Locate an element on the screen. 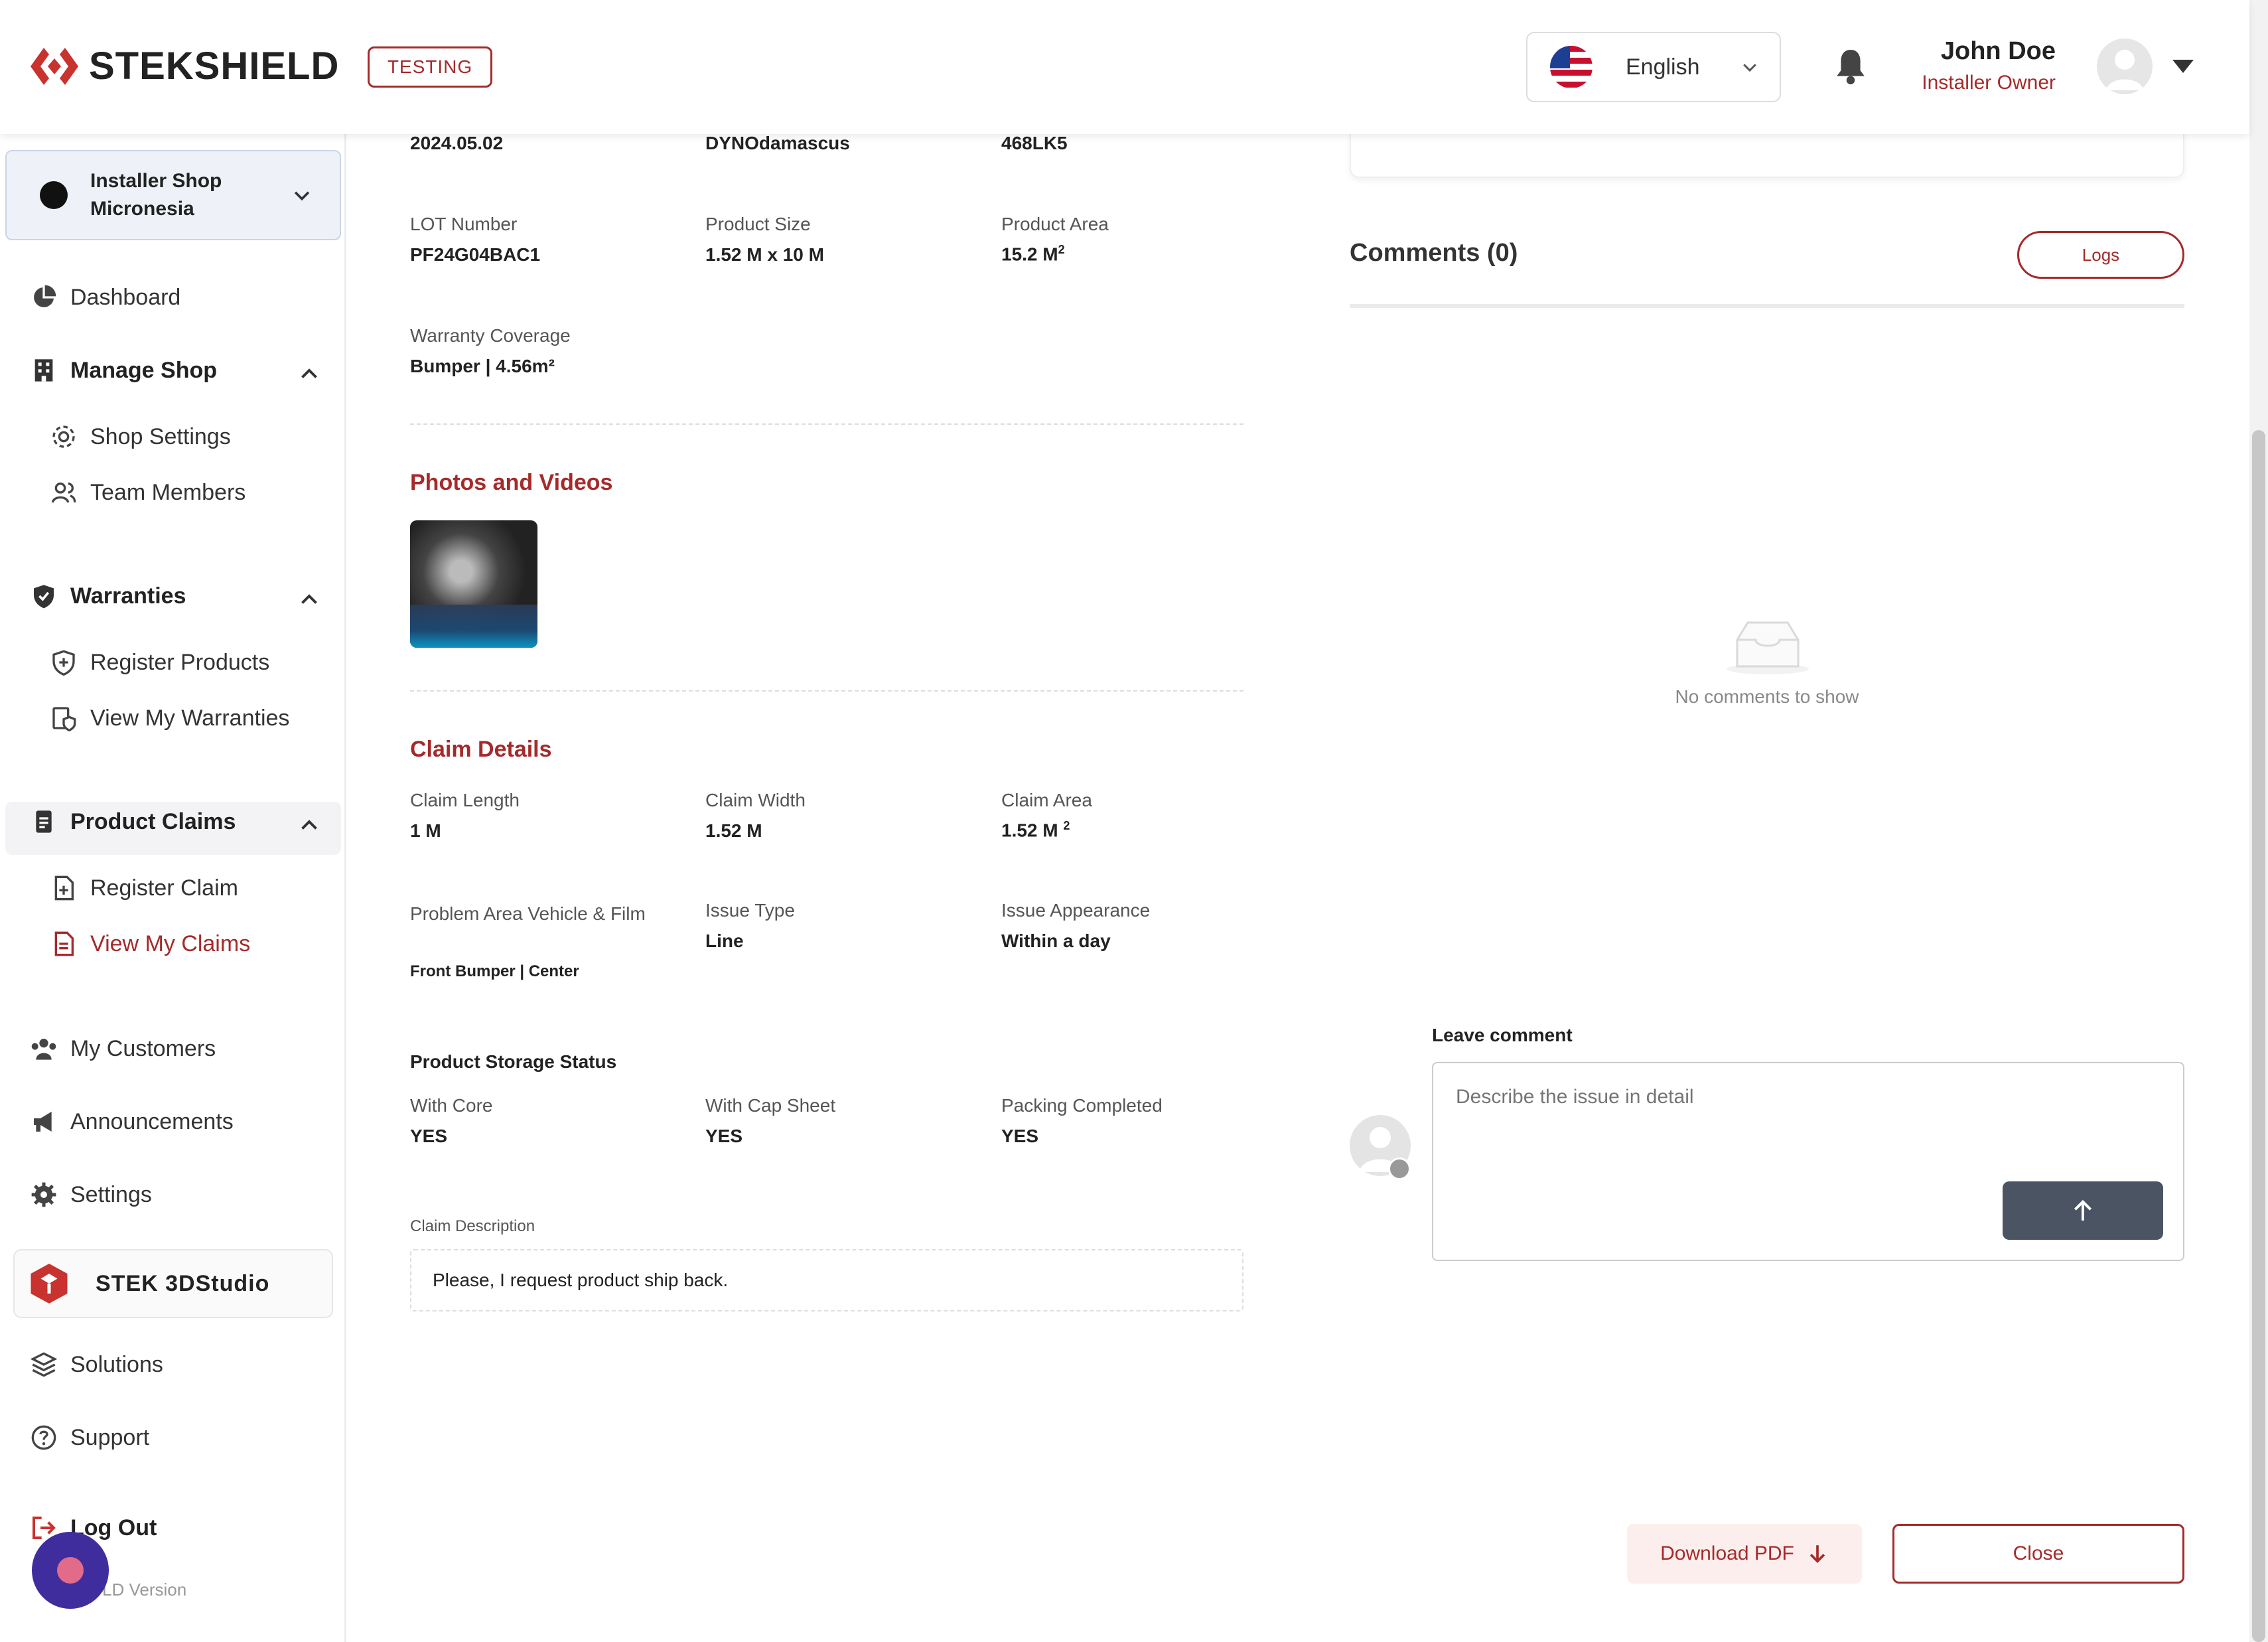  claim-area-value: 1.52 M 2 is located at coordinates (1035, 830).